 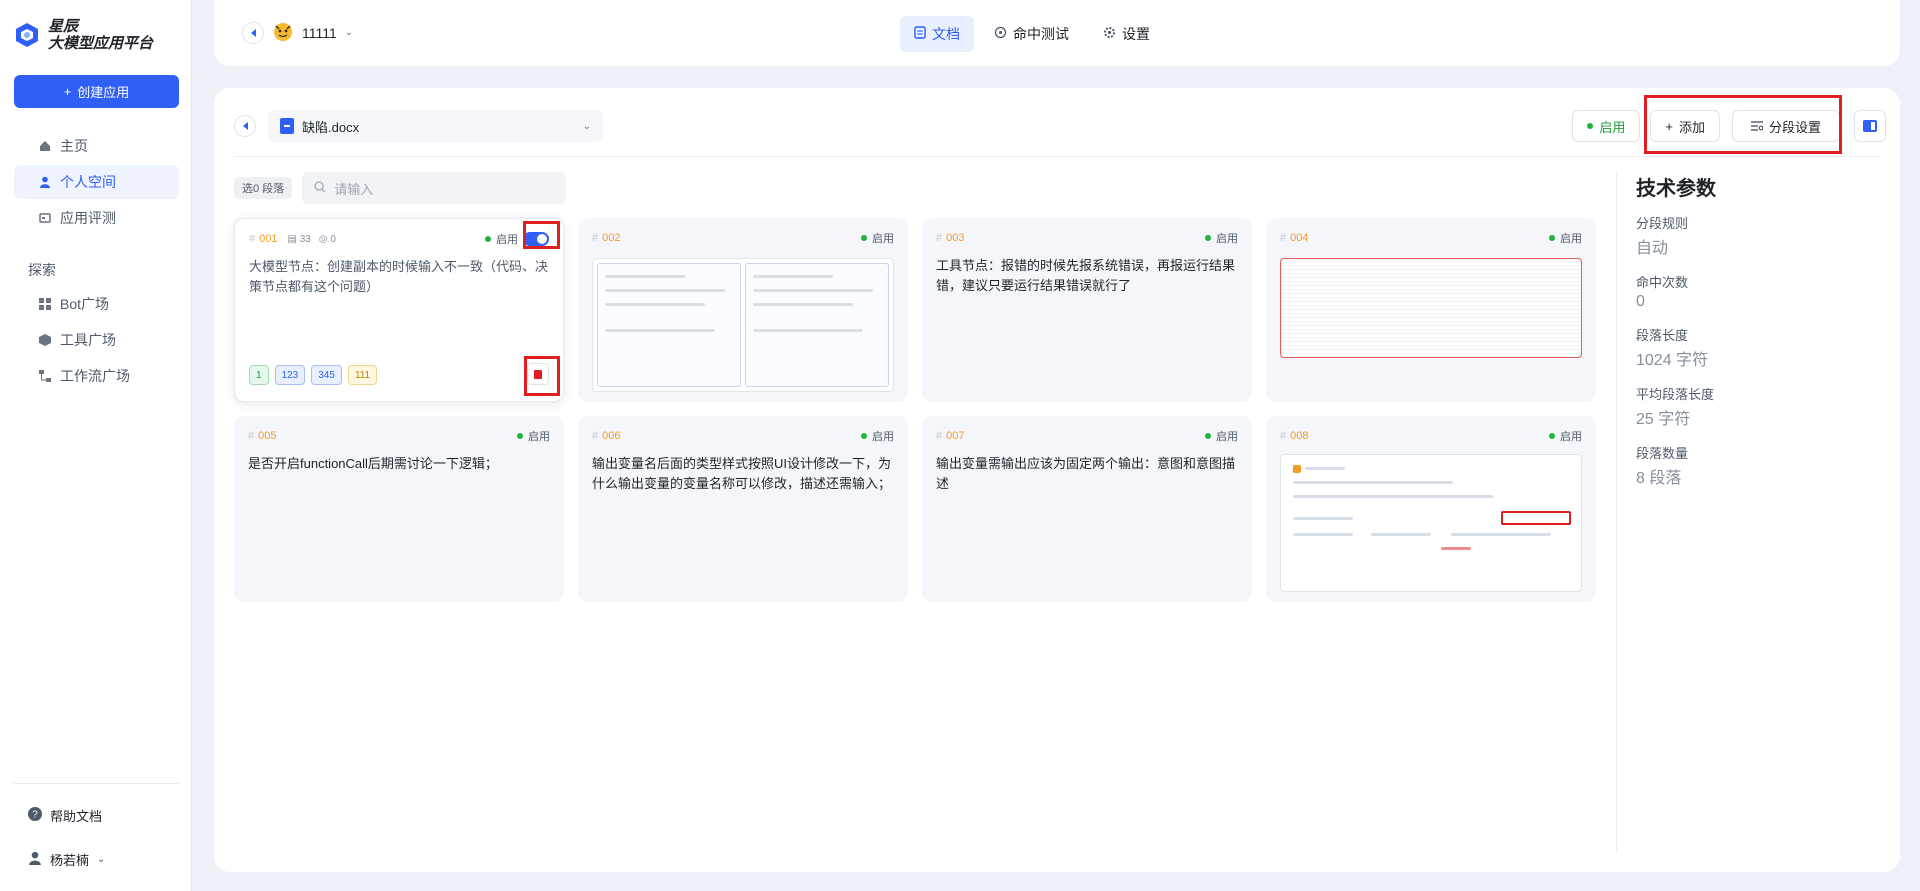 I want to click on tab-label: 设置, so click(x=1136, y=34).